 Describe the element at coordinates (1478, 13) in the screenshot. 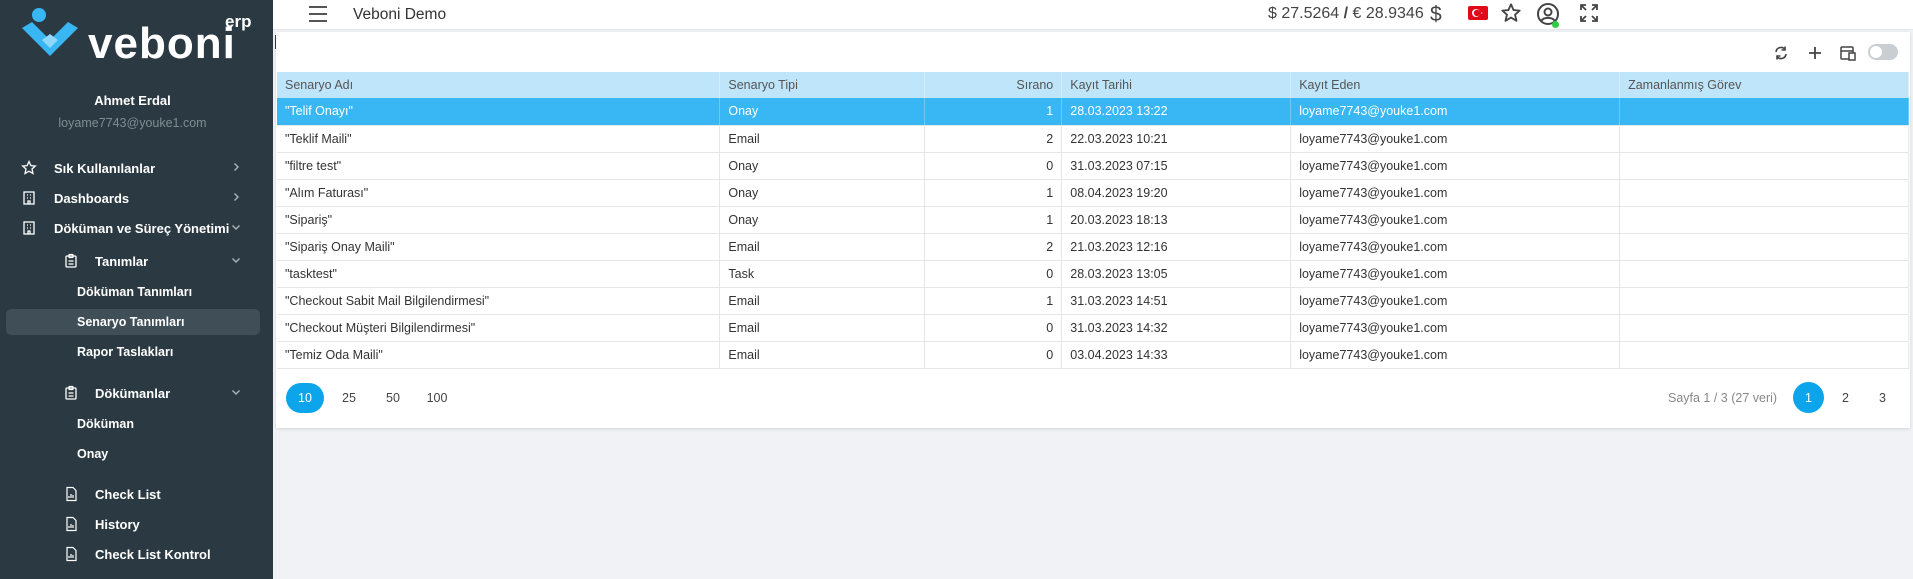

I see `turkish-flag-icon` at that location.